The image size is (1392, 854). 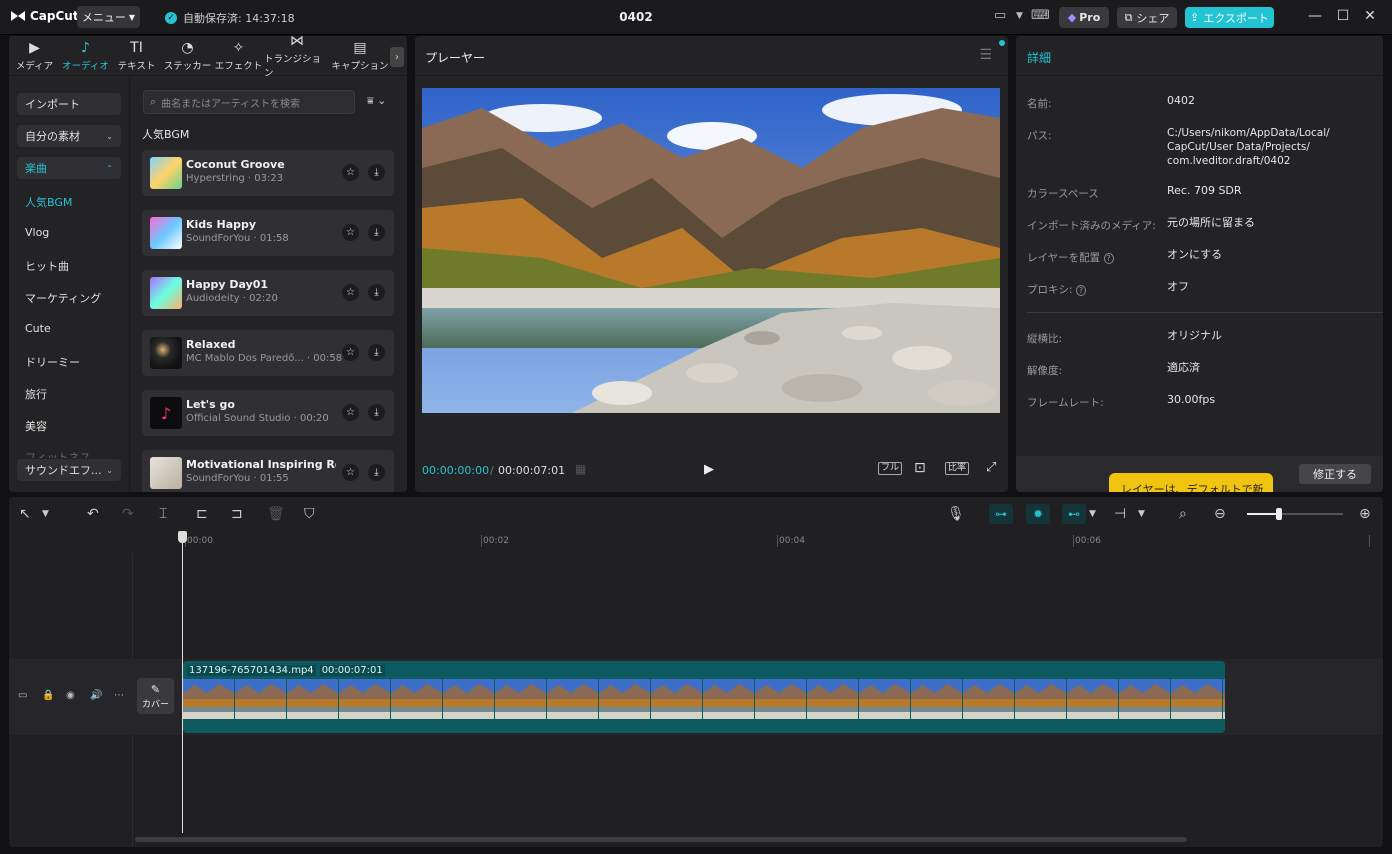 I want to click on microphone-icon: 🎙, so click(x=956, y=514).